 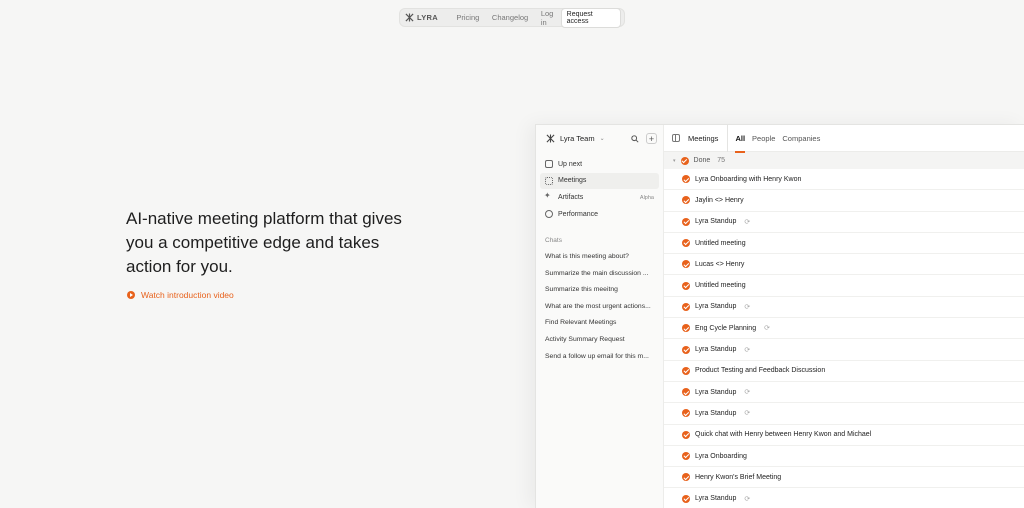 I want to click on toggle-sidebar-icon, so click(x=676, y=138).